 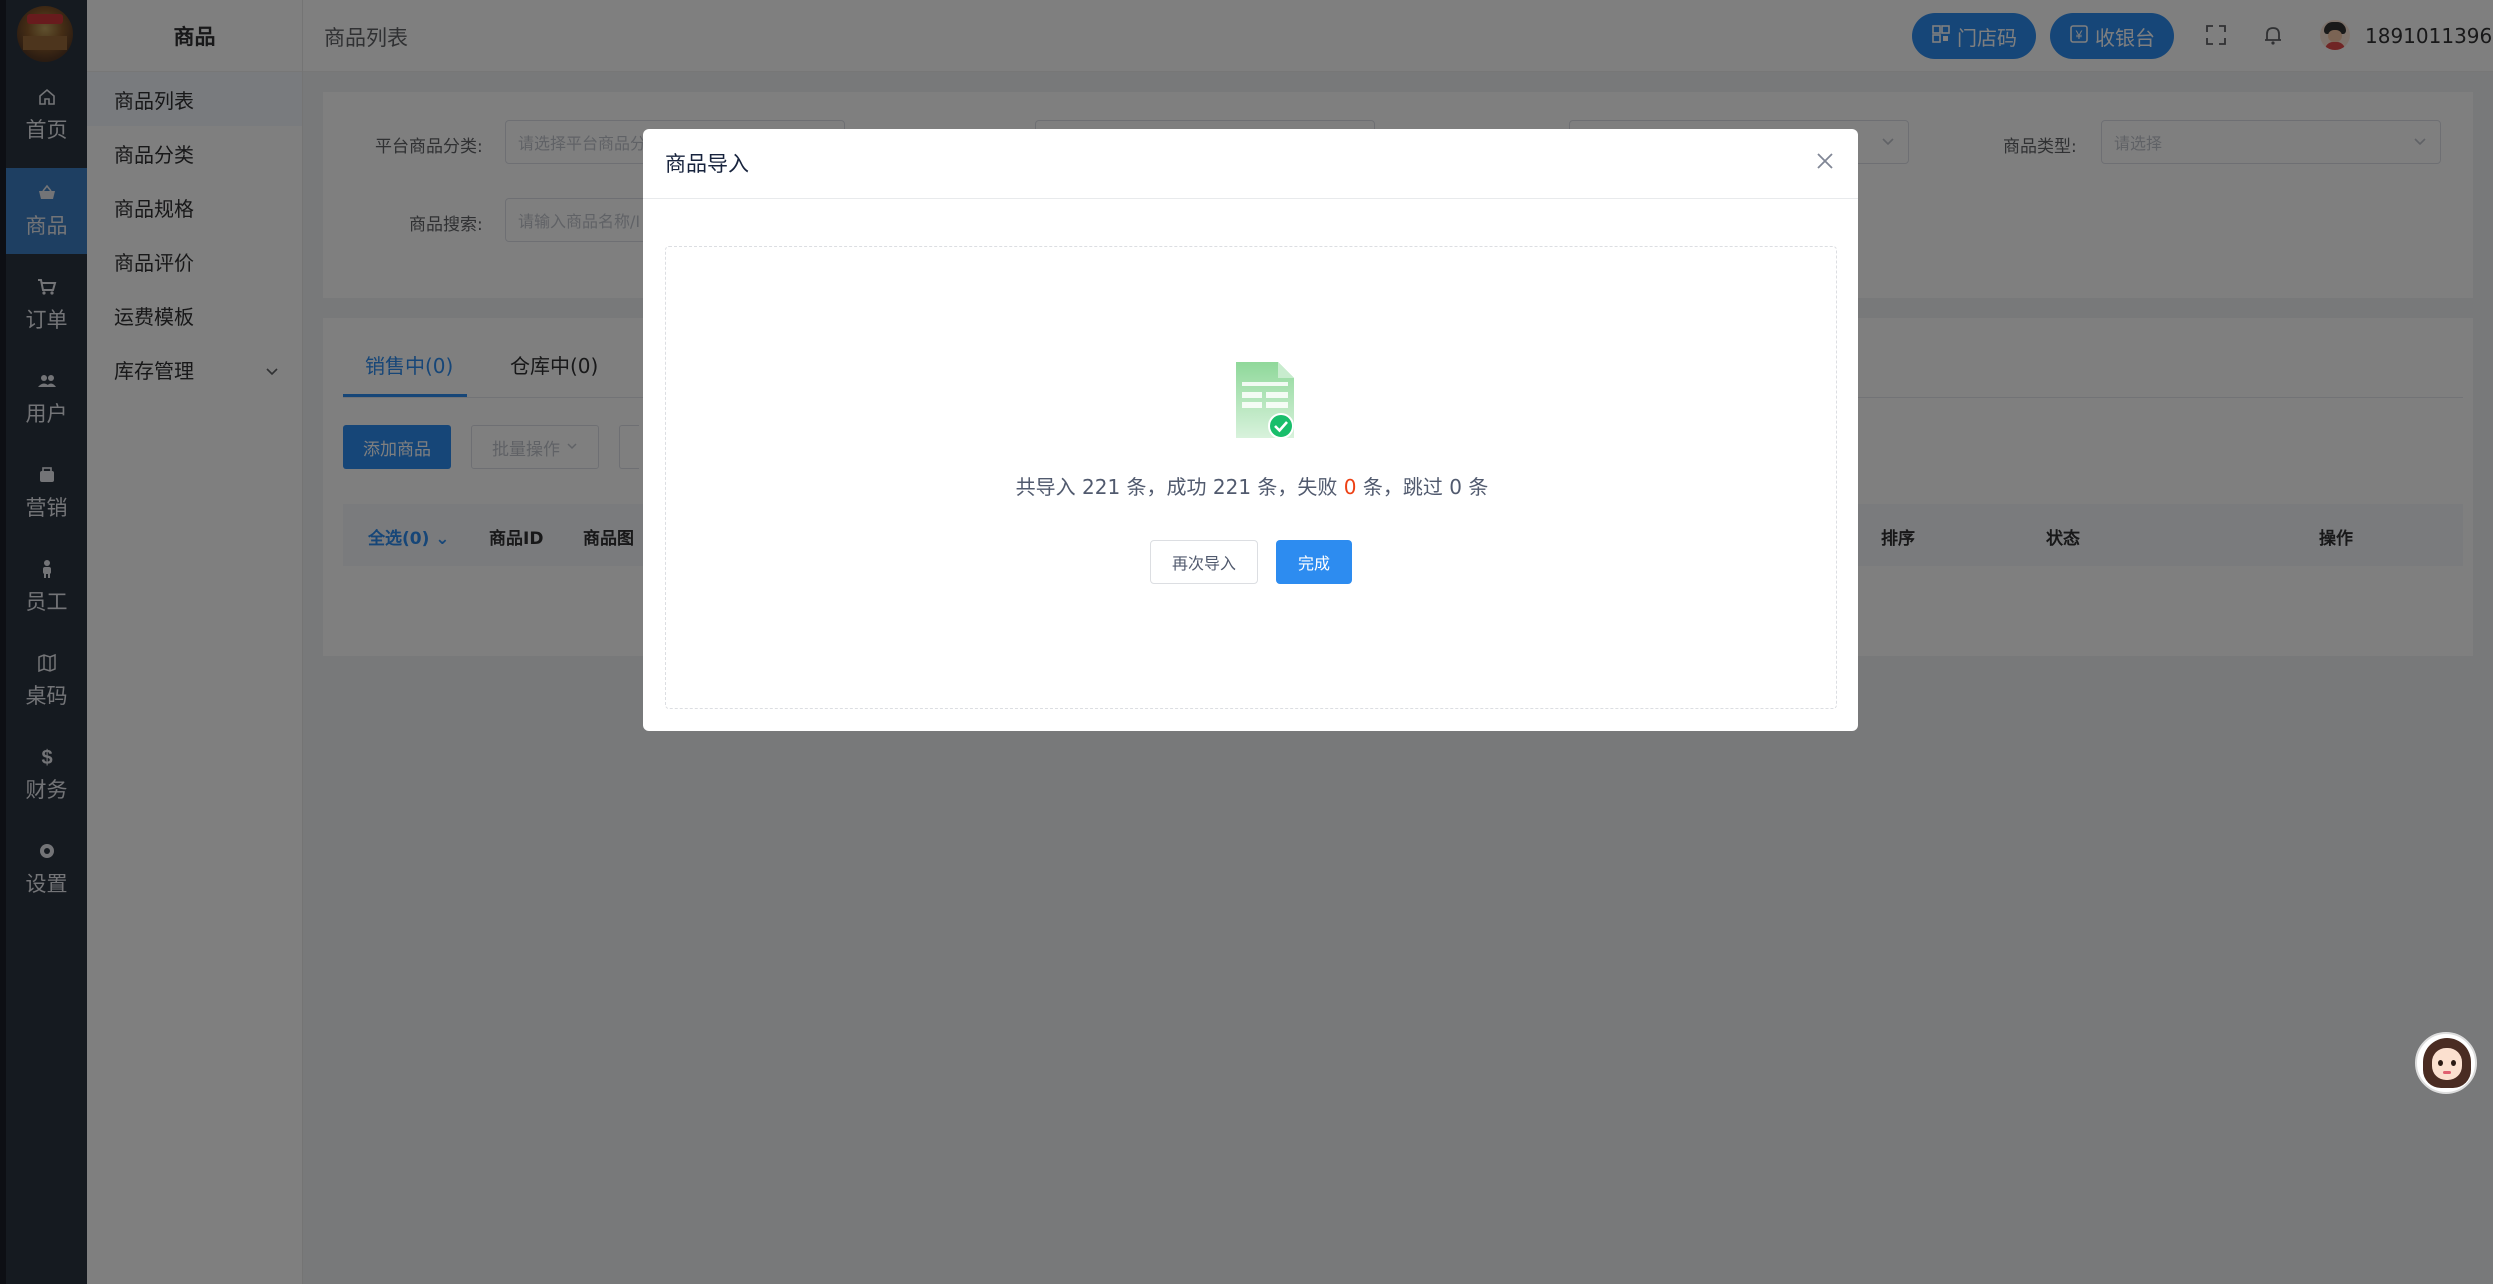 I want to click on result-prefix: 共导入 221 条，成功 221 条，失败, so click(x=1179, y=487).